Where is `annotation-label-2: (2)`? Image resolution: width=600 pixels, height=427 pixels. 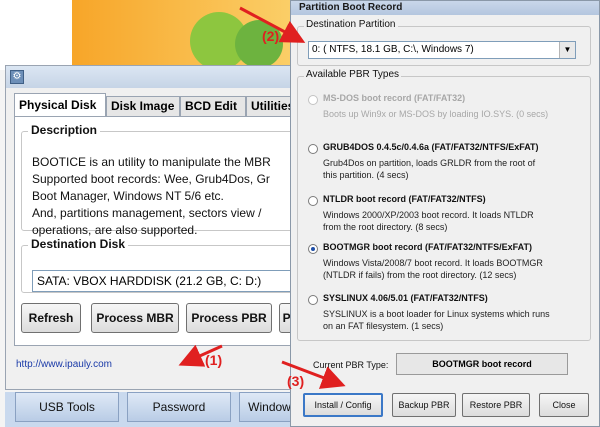 annotation-label-2: (2) is located at coordinates (271, 36).